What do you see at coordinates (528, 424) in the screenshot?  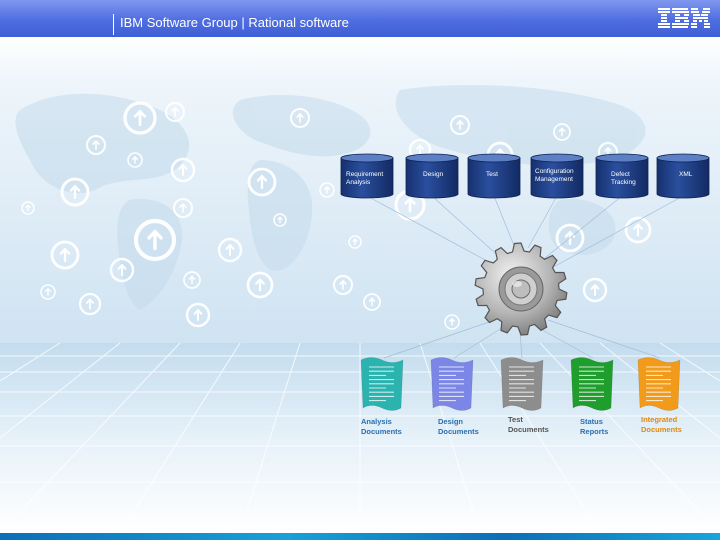 I see `doc-label-test-documents: Test Documents` at bounding box center [528, 424].